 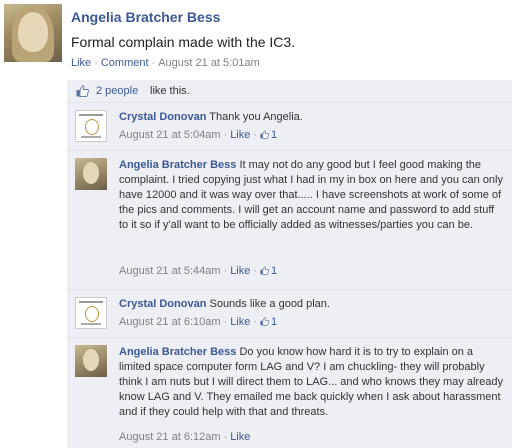 I want to click on comment-text: Sounds like a good plan., so click(x=269, y=304).